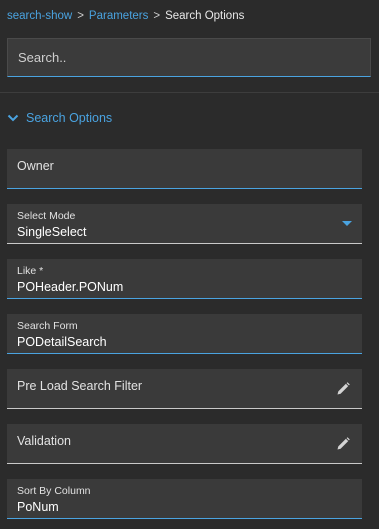 Image resolution: width=379 pixels, height=529 pixels. What do you see at coordinates (184, 224) in the screenshot?
I see `select-mode-dropdown: Select Mode SingleSelect` at bounding box center [184, 224].